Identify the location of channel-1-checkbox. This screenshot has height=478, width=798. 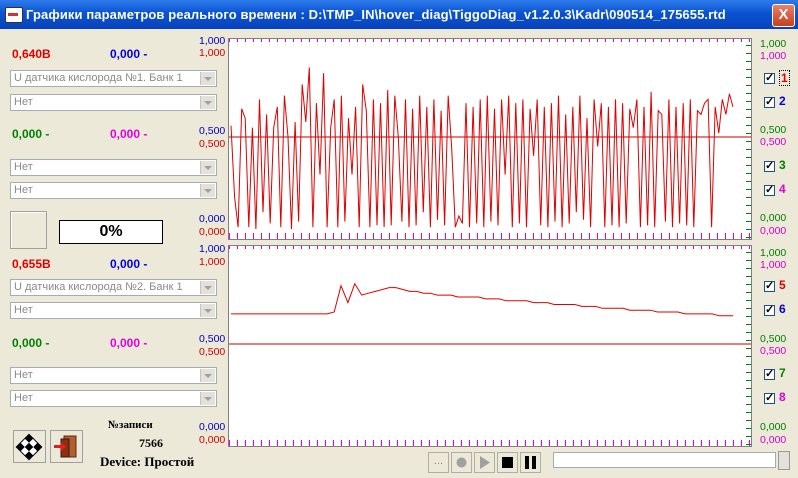
(769, 77).